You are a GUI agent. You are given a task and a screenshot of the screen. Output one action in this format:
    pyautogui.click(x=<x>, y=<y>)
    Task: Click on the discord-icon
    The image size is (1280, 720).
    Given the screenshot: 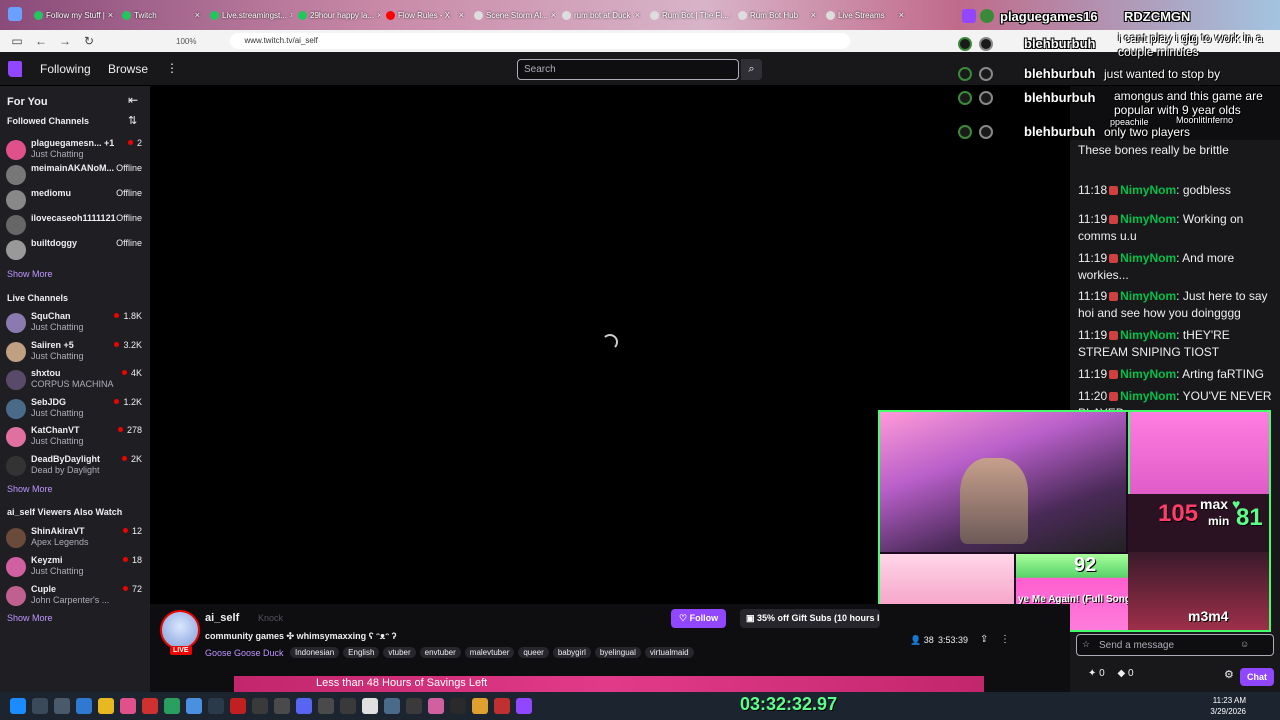 What is the action you would take?
    pyautogui.click(x=304, y=706)
    